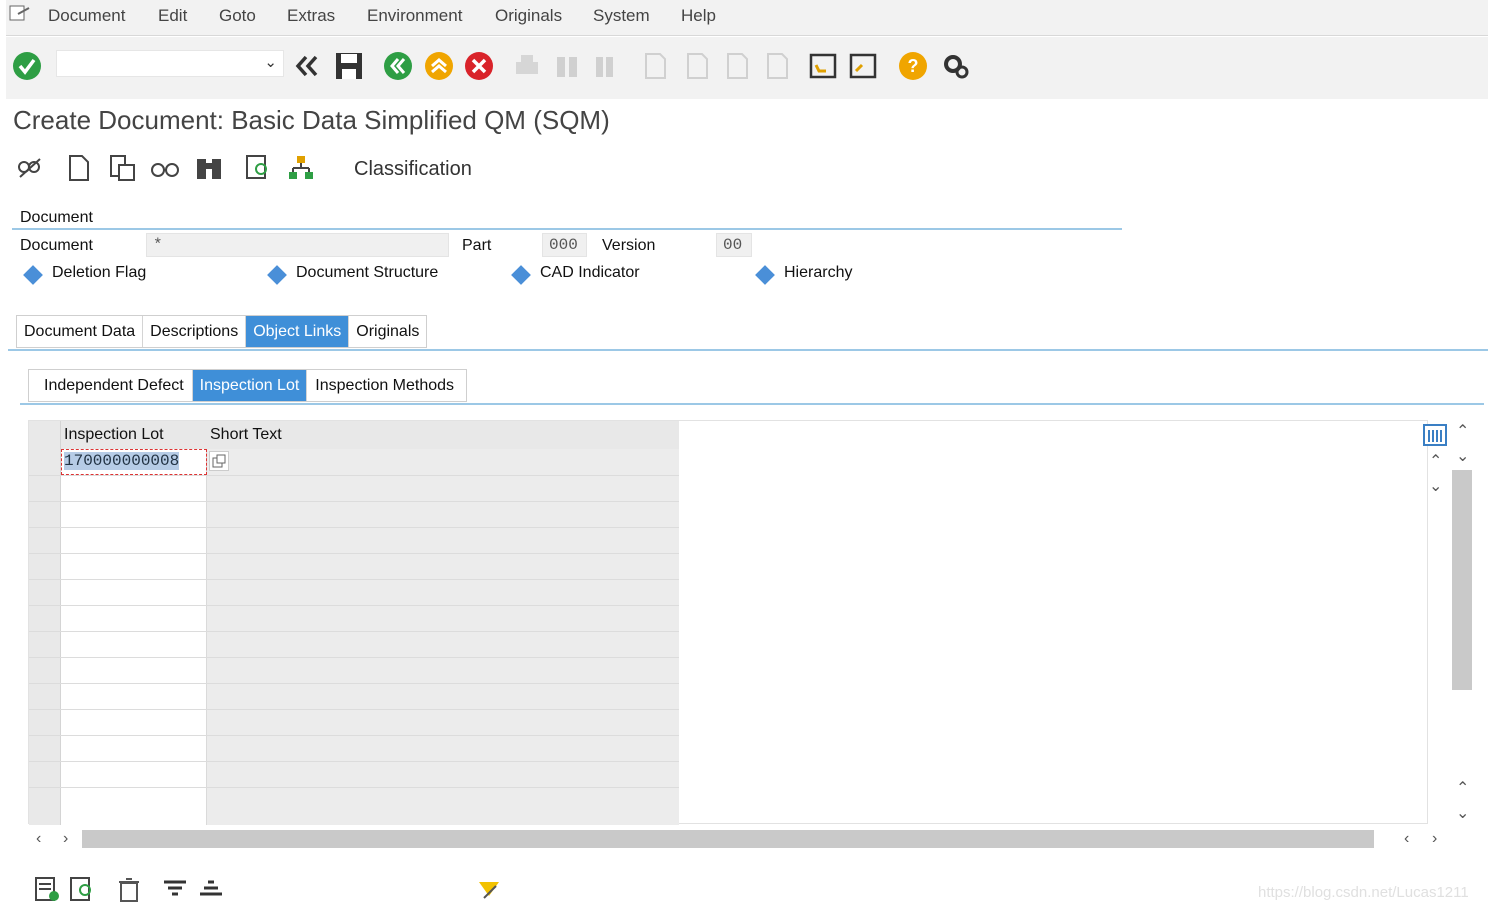  Describe the element at coordinates (297, 245) in the screenshot. I see `document-field: *` at that location.